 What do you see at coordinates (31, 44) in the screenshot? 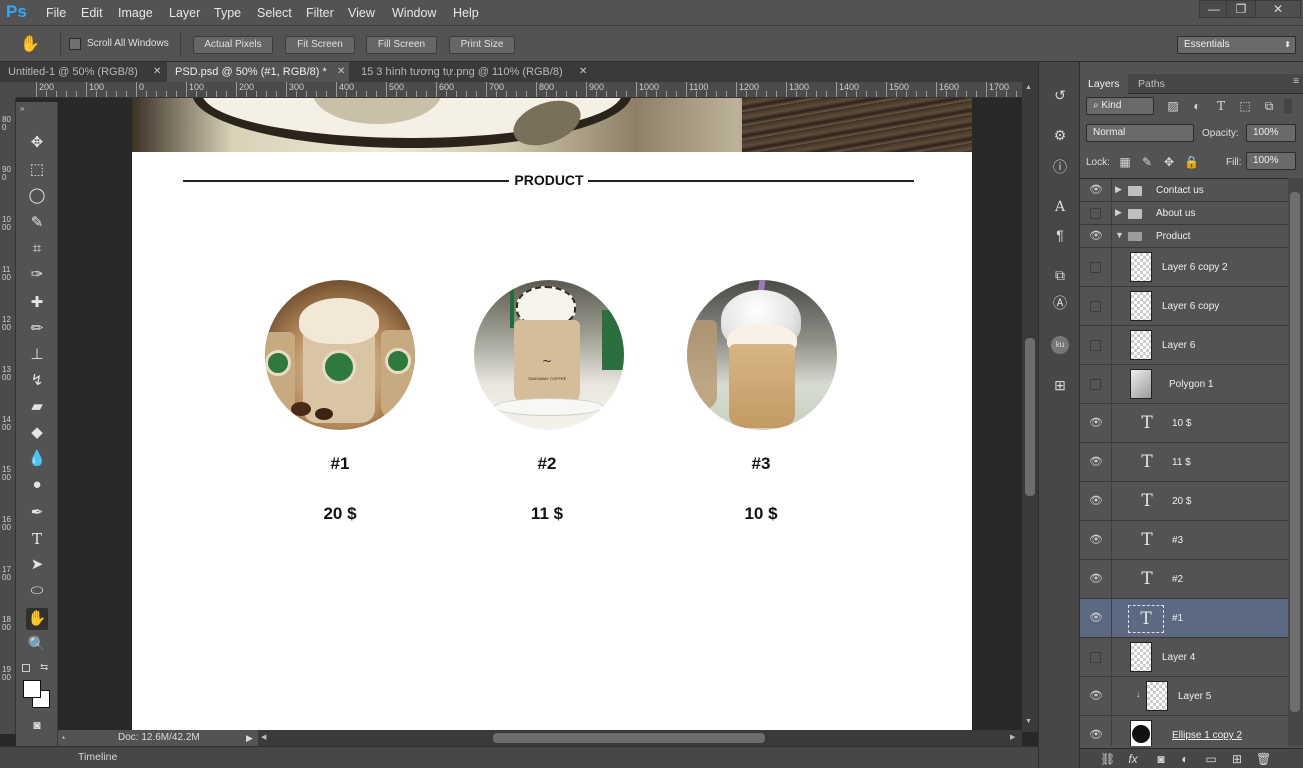
I see `hand-tool-preset-icon: ✋` at bounding box center [31, 44].